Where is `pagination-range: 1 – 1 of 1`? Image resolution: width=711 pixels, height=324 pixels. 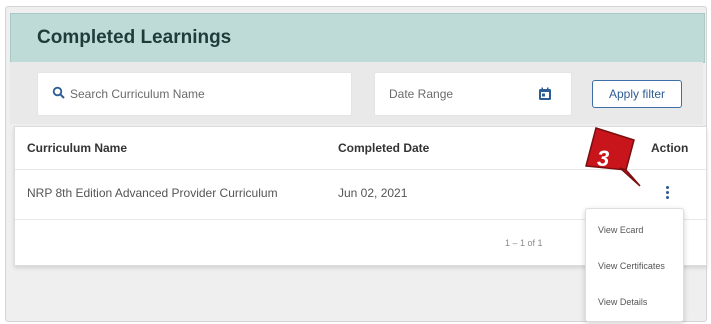 pagination-range: 1 – 1 of 1 is located at coordinates (524, 243).